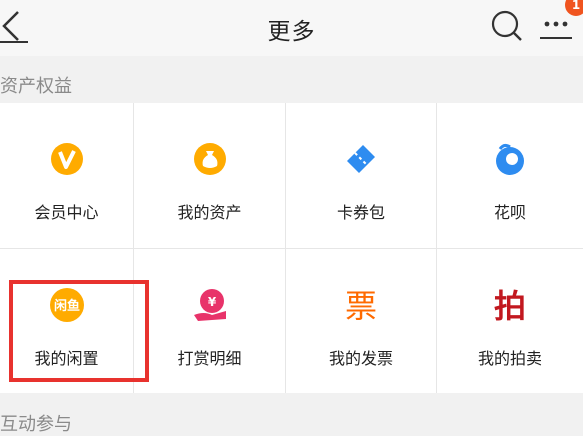  Describe the element at coordinates (36, 424) in the screenshot. I see `section-title-interaction: 互动参与` at that location.